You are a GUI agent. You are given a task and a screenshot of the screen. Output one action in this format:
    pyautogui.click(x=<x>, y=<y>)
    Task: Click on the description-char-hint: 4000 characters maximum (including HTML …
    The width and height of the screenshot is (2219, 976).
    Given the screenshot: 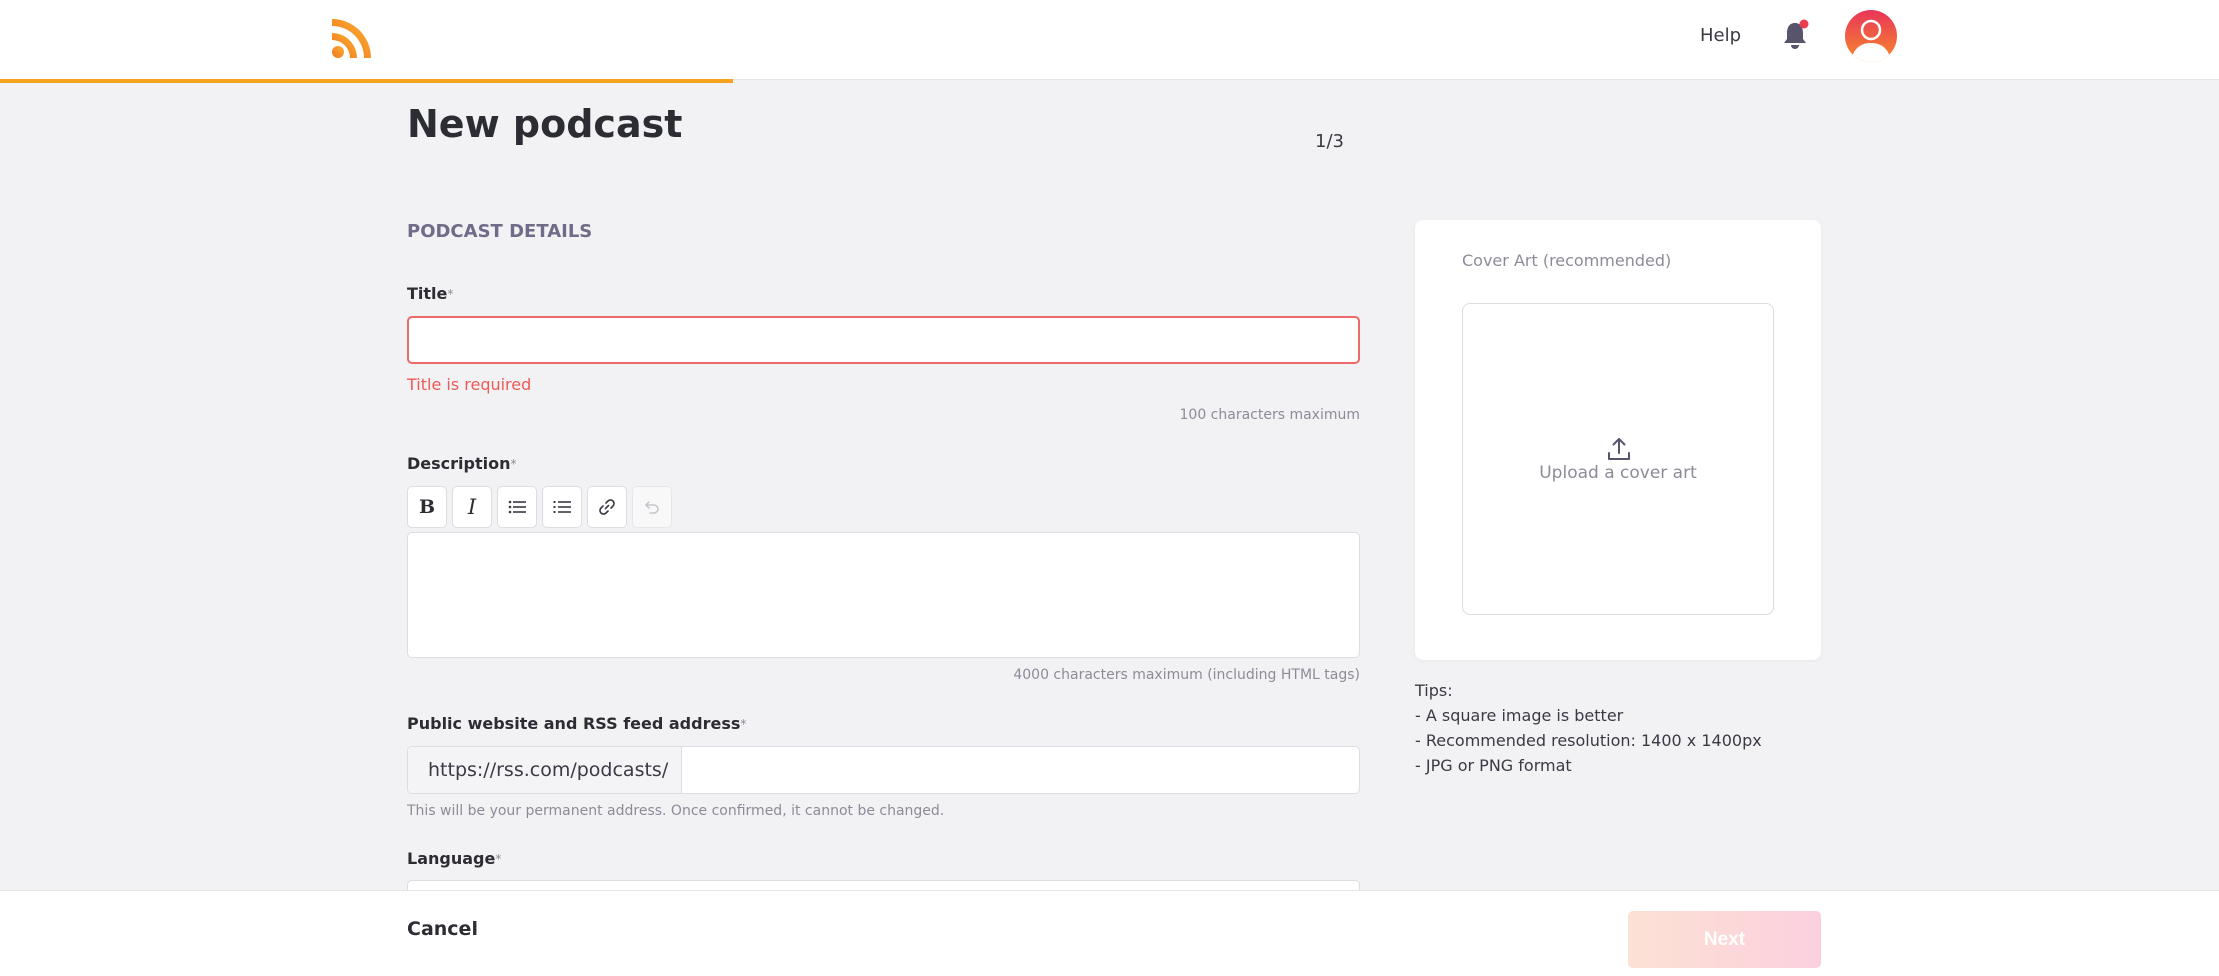 What is the action you would take?
    pyautogui.click(x=1186, y=675)
    